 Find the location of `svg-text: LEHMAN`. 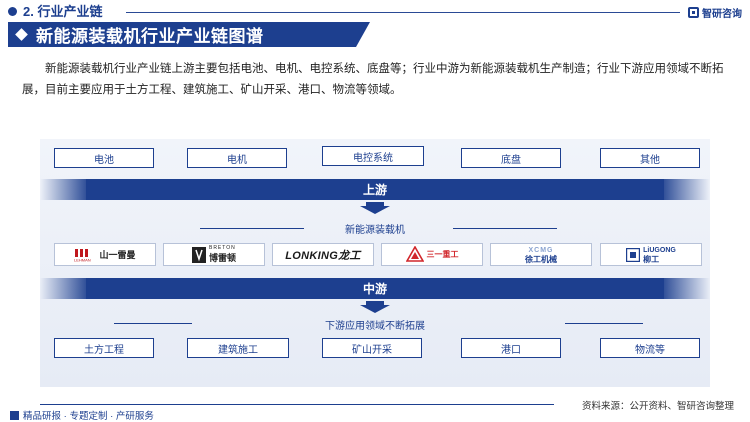

svg-text: LEHMAN is located at coordinates (82, 259).